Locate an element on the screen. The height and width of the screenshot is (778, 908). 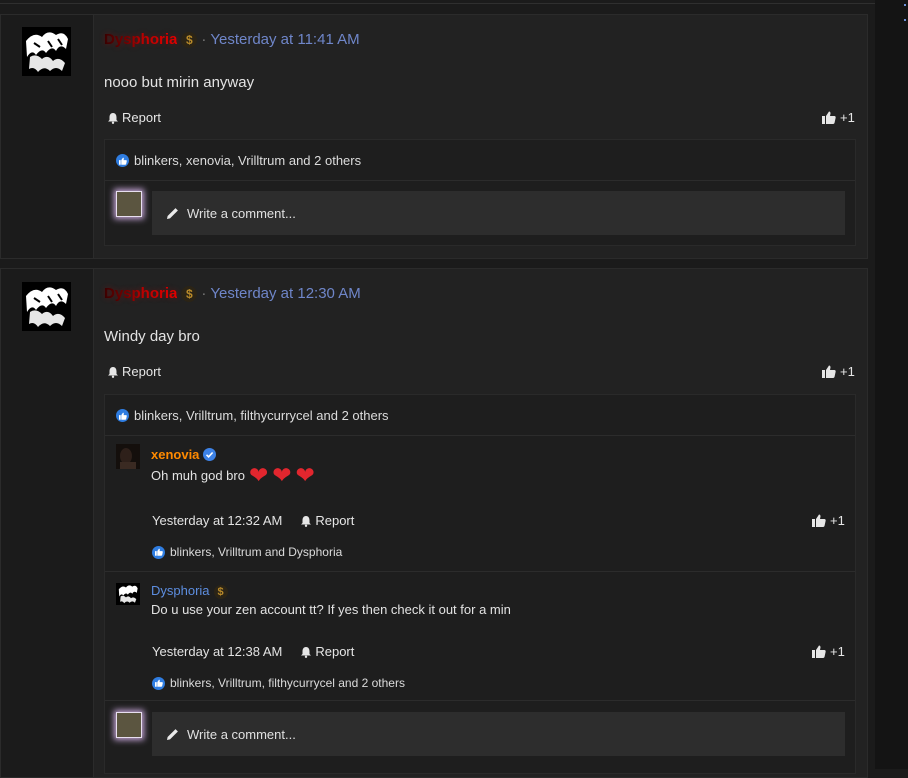
post-header: Dysphoria $ · Yesterday at 11:41 AM is located at coordinates (232, 40).